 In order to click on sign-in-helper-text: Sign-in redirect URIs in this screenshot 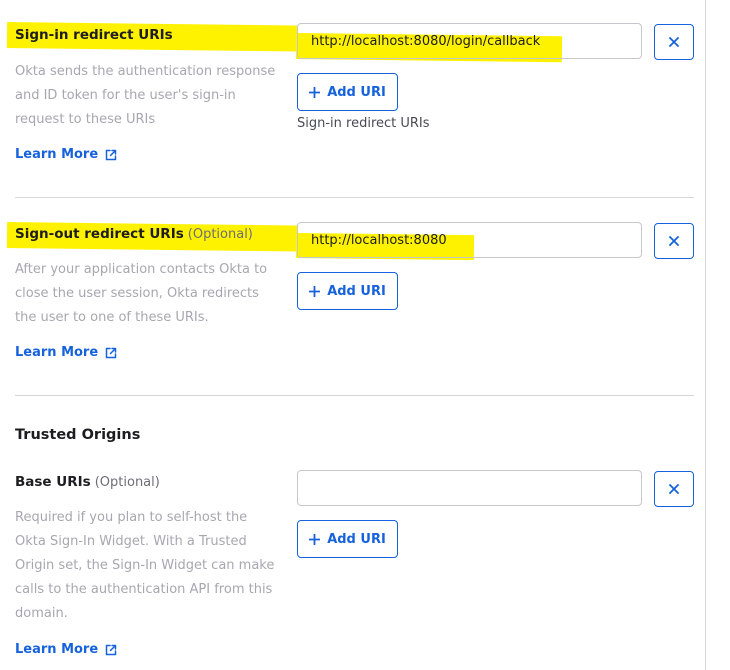, I will do `click(363, 123)`.